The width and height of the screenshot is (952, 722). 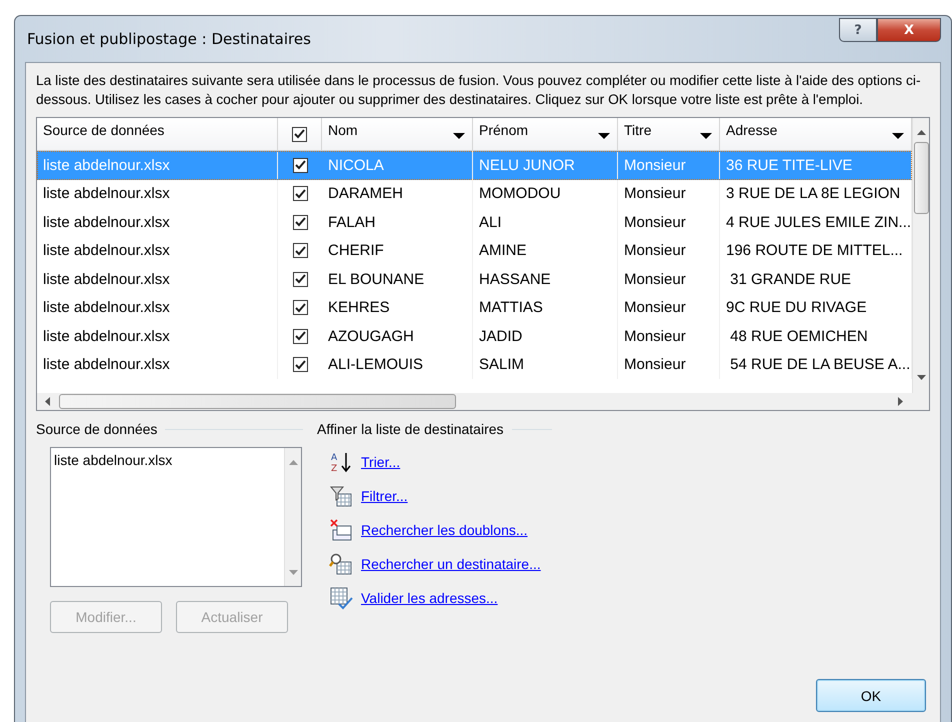 I want to click on column-header: Prénom, so click(x=545, y=134).